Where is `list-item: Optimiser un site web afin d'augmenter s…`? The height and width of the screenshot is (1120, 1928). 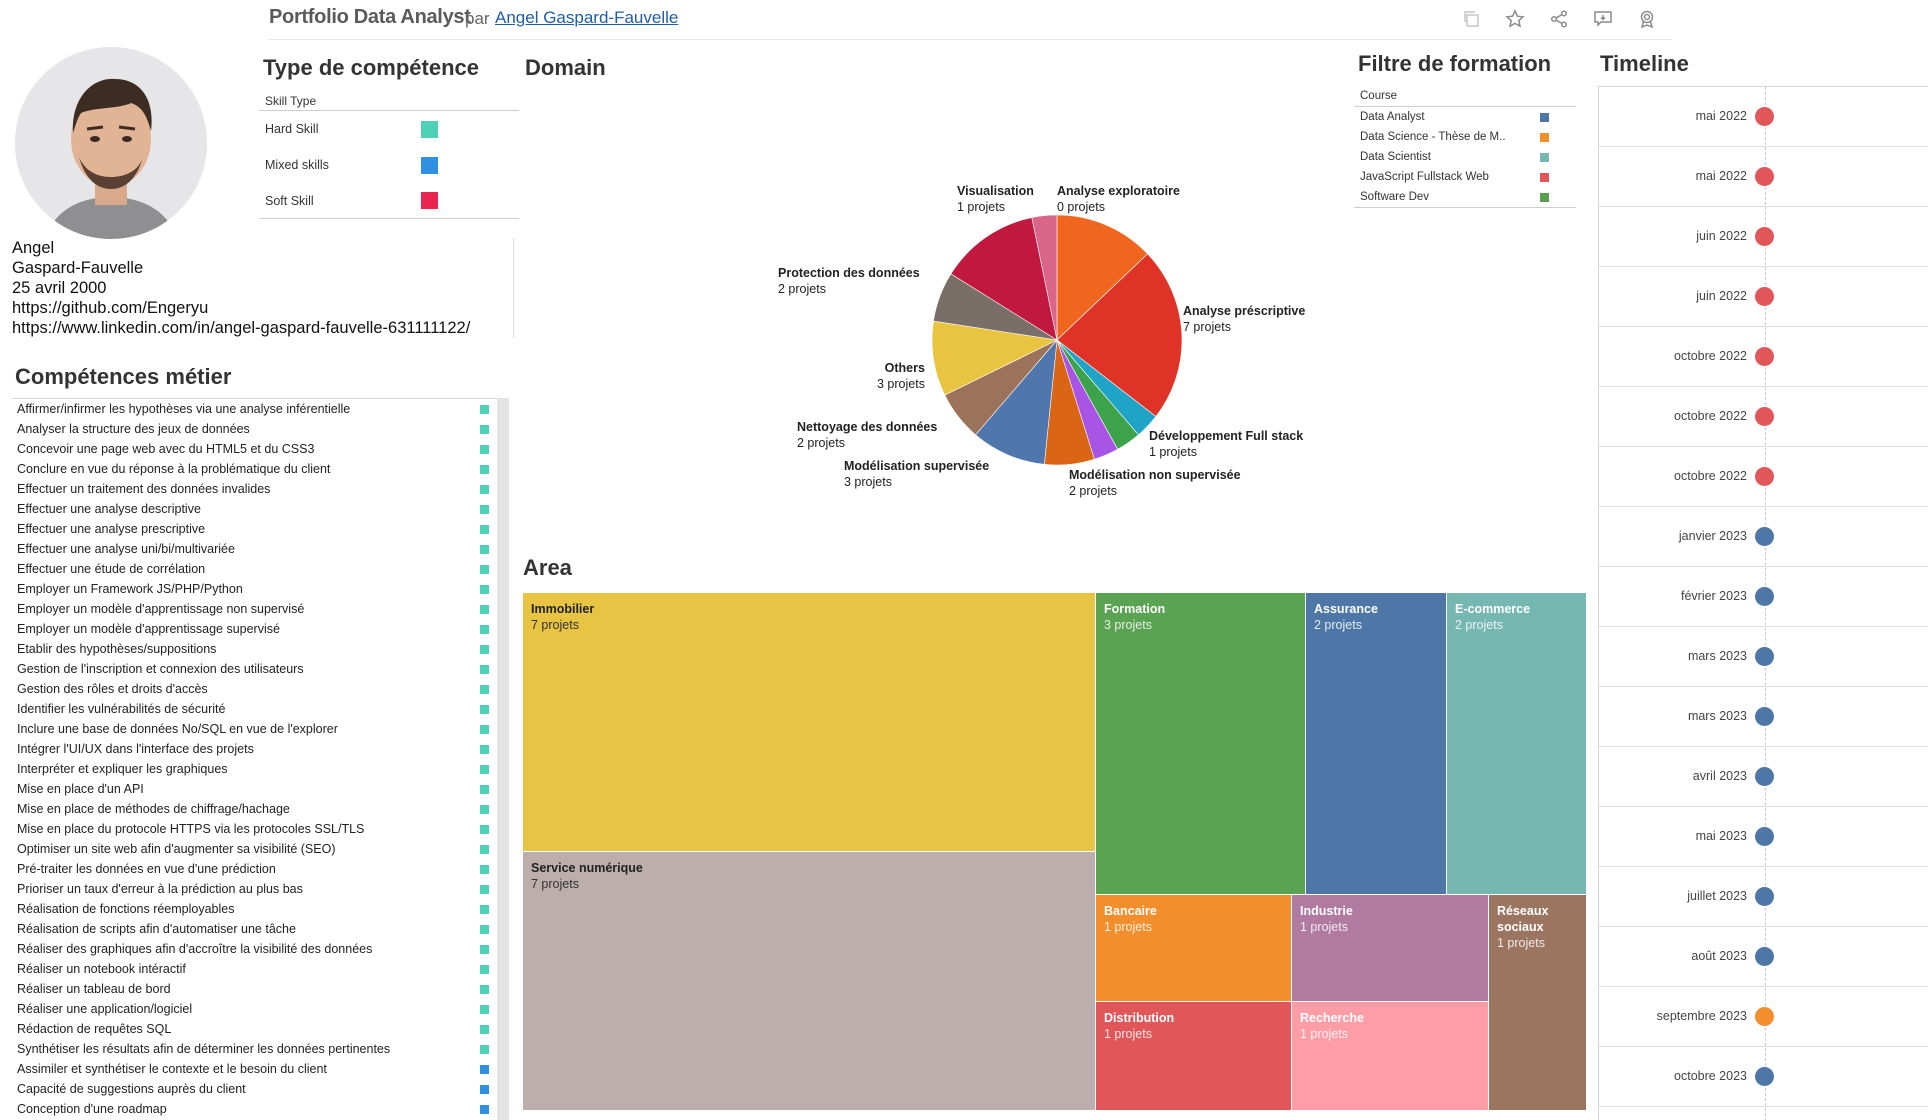
list-item: Optimiser un site web afin d'augmenter s… is located at coordinates (260, 849).